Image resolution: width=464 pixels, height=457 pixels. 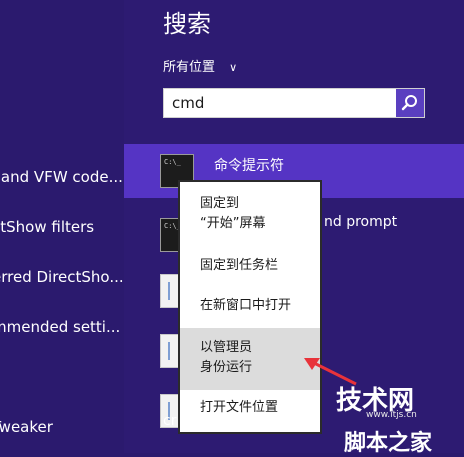 What do you see at coordinates (233, 67) in the screenshot?
I see `chevron-down-icon: ∨` at bounding box center [233, 67].